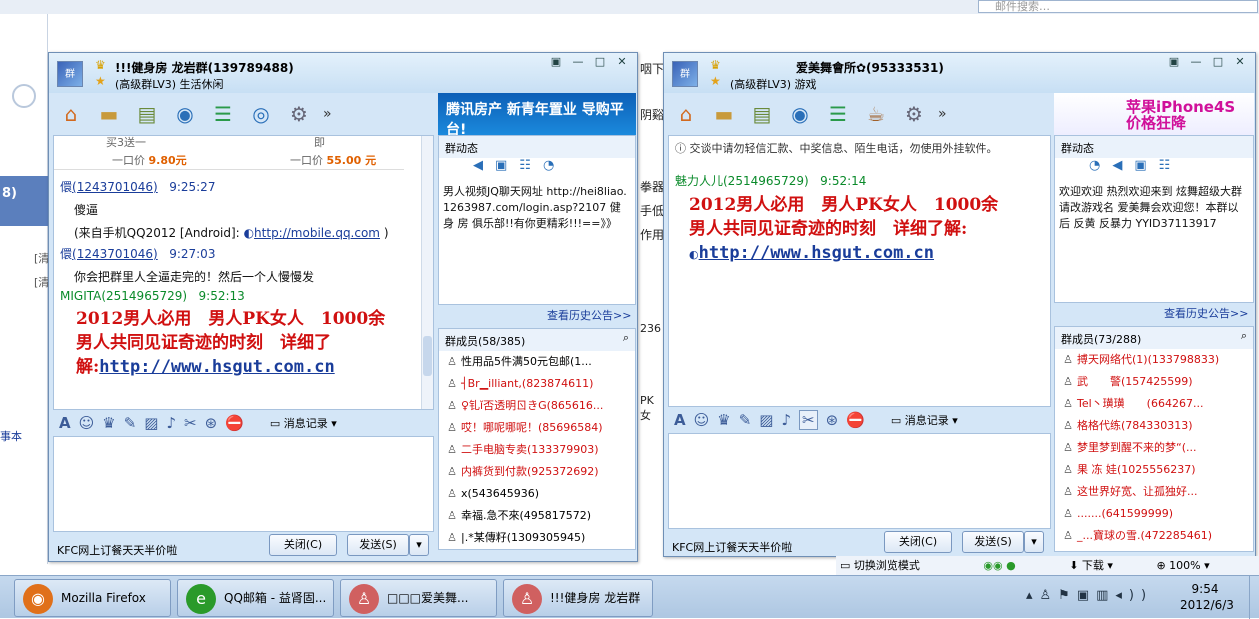 The height and width of the screenshot is (619, 1259). What do you see at coordinates (537, 494) in the screenshot?
I see `member-item: ♙ x(543645936)` at bounding box center [537, 494].